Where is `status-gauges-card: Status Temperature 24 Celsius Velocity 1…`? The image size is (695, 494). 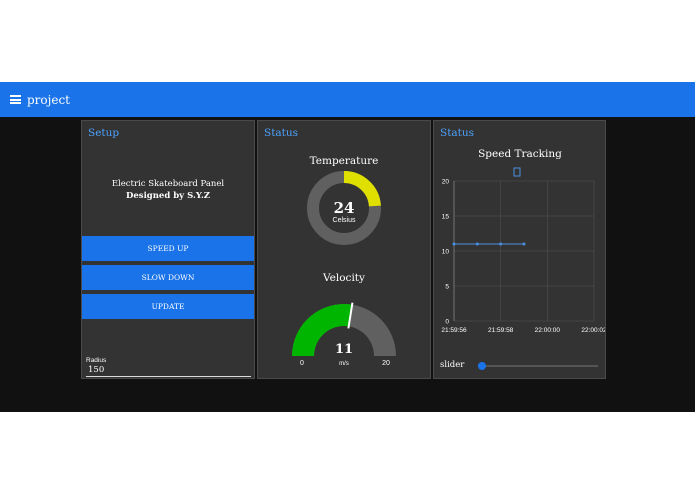
status-gauges-card: Status Temperature 24 Celsius Velocity 1… is located at coordinates (344, 249).